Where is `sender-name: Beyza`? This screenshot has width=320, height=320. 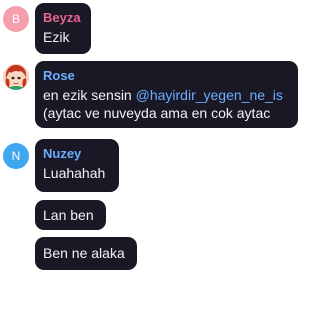
sender-name: Beyza is located at coordinates (62, 18).